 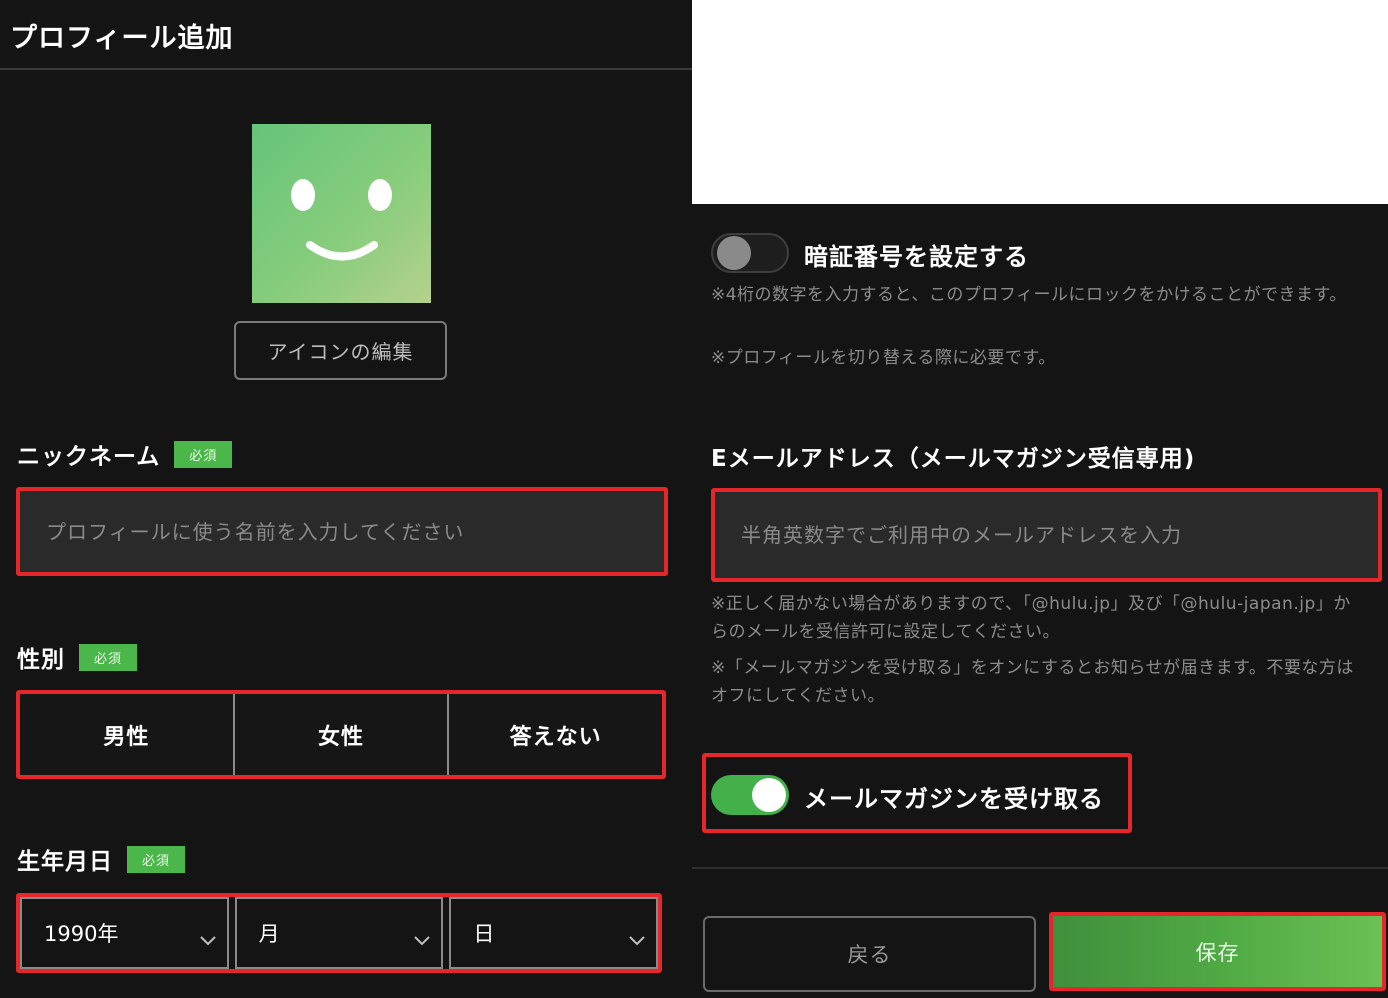 I want to click on gender-option-female: 女性, so click(x=340, y=734).